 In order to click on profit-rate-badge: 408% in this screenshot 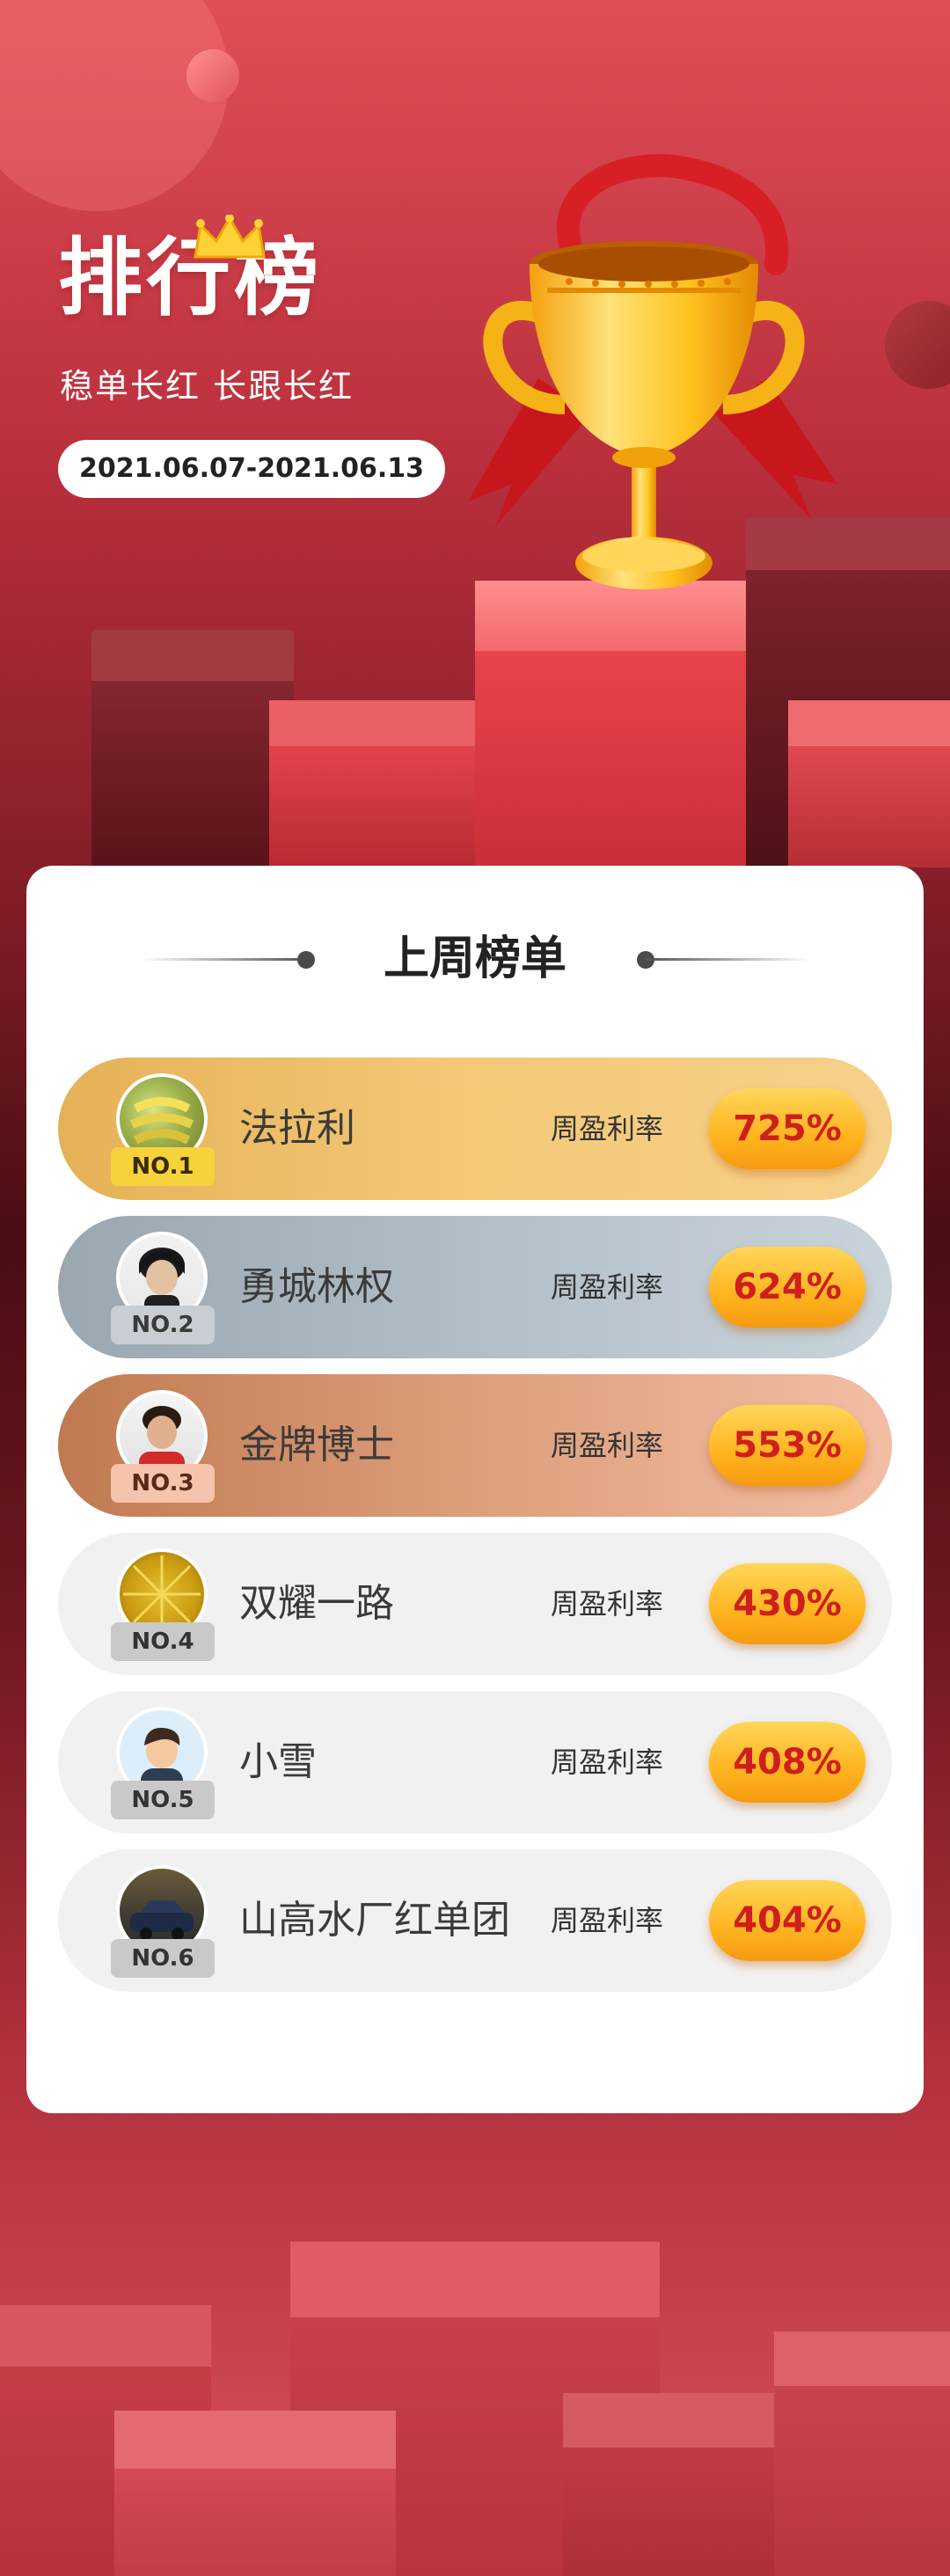, I will do `click(787, 1762)`.